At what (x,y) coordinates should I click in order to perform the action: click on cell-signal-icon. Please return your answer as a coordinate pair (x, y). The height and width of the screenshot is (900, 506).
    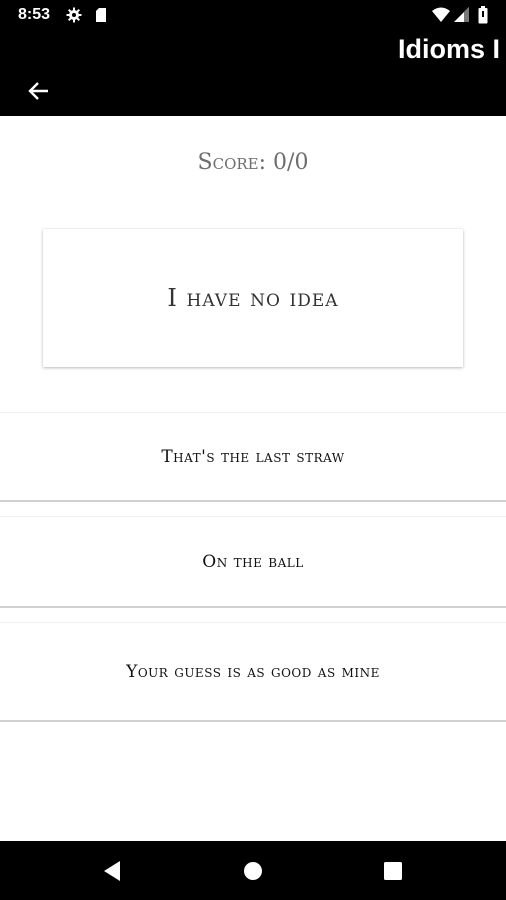
    Looking at the image, I should click on (461, 14).